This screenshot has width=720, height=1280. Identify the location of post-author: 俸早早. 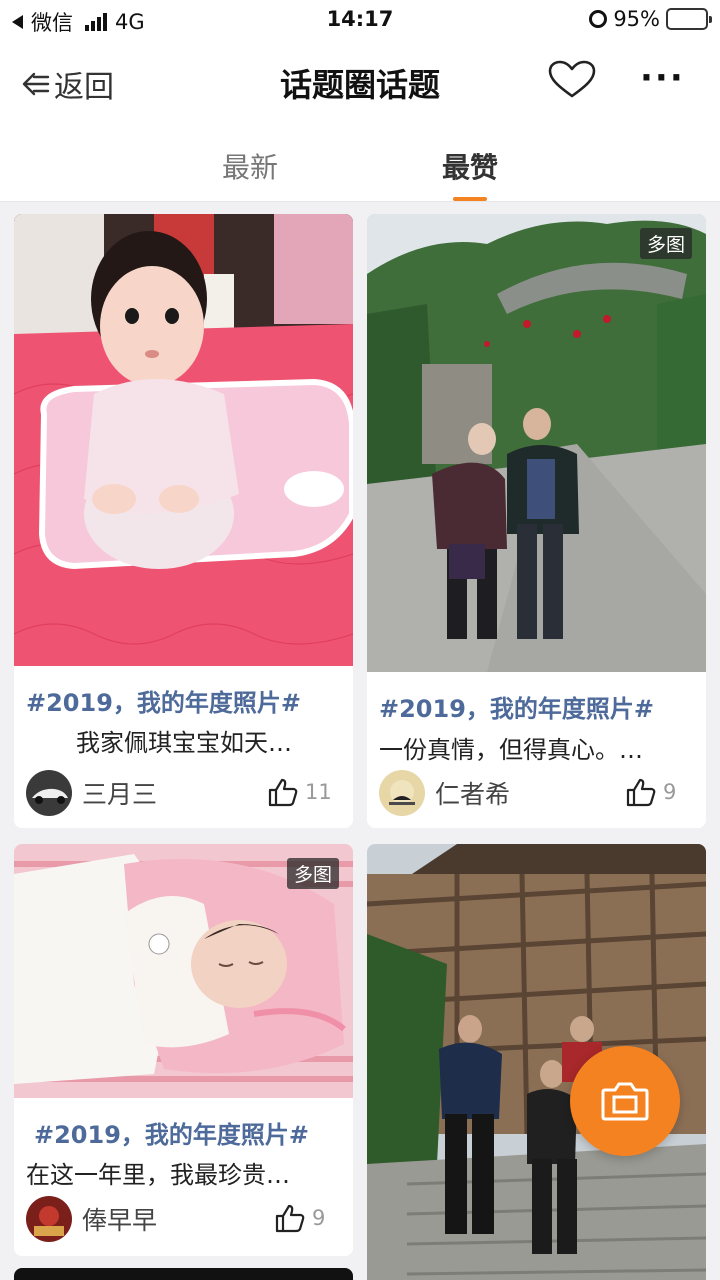
(91, 1219).